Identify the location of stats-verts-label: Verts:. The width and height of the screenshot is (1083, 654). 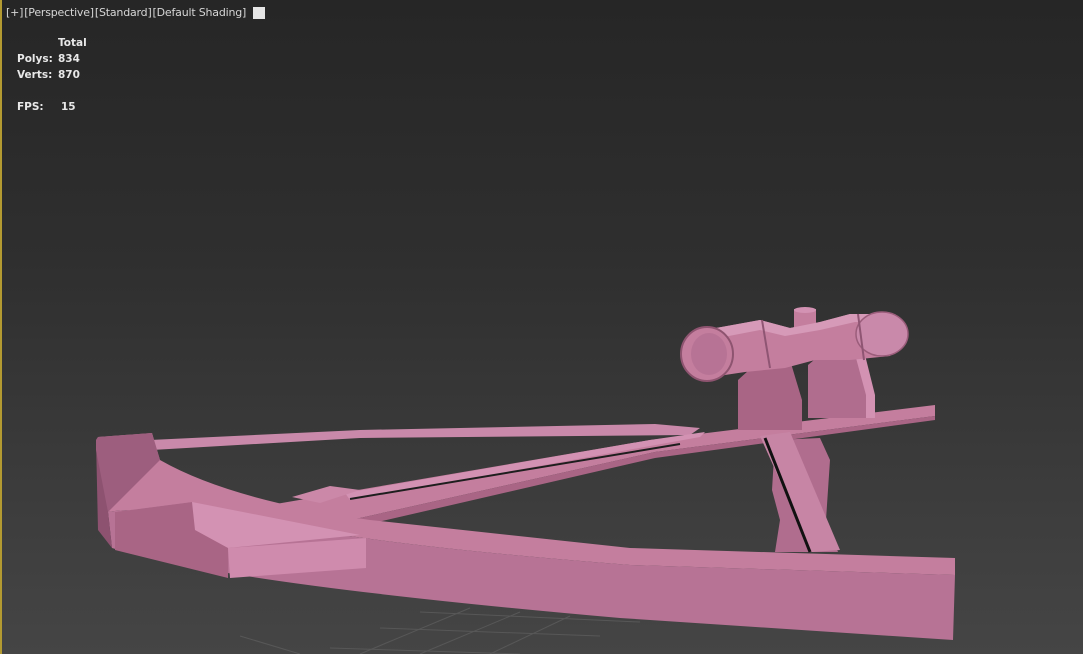
(35, 75).